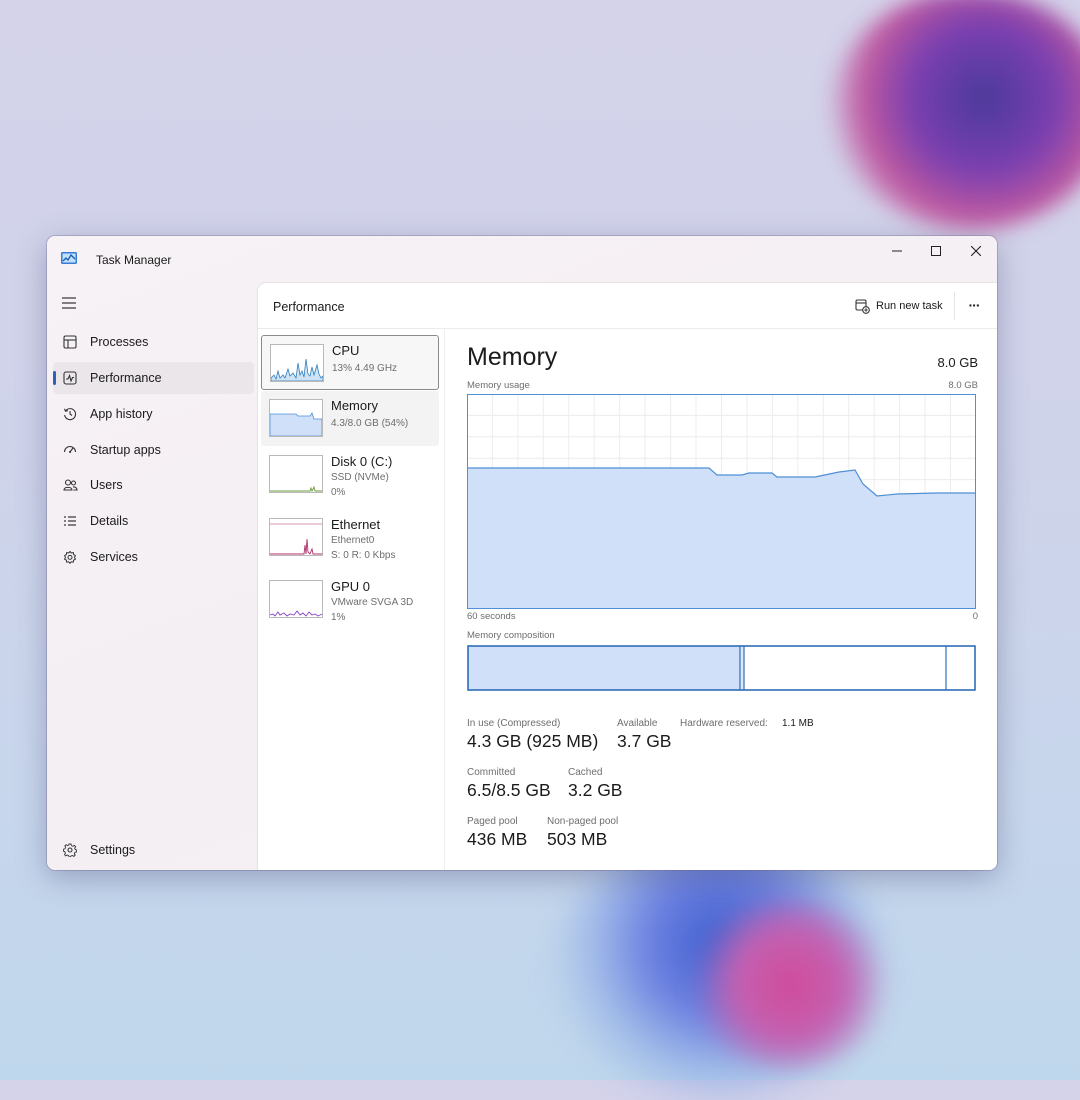  I want to click on device-ethernet: Ethernet Ethernet0 S: 0 R: 0 Kbps, so click(350, 537).